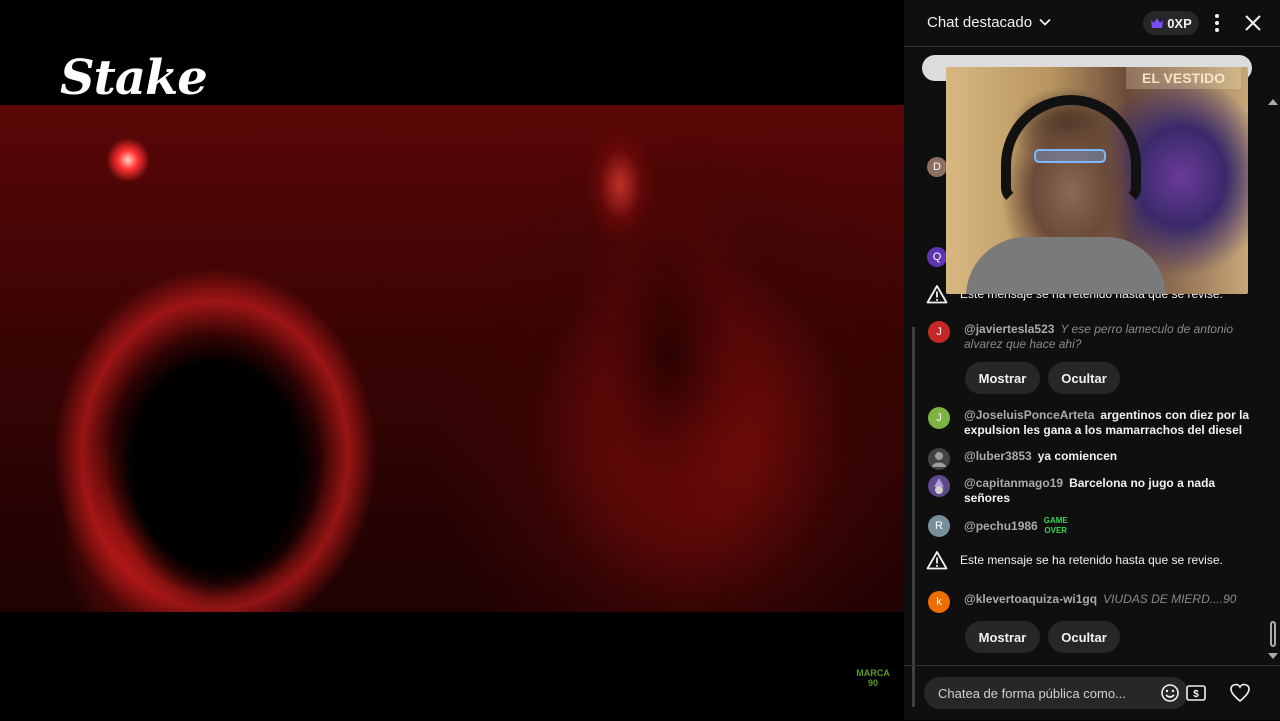 The image size is (1280, 721). What do you see at coordinates (1157, 23) in the screenshot?
I see `crown-icon` at bounding box center [1157, 23].